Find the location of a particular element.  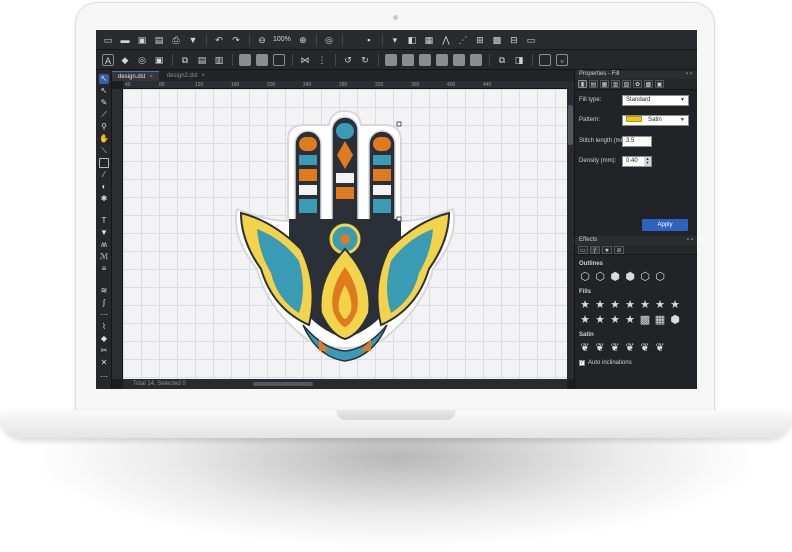

tab-effects-favorites: ★ is located at coordinates (607, 249).